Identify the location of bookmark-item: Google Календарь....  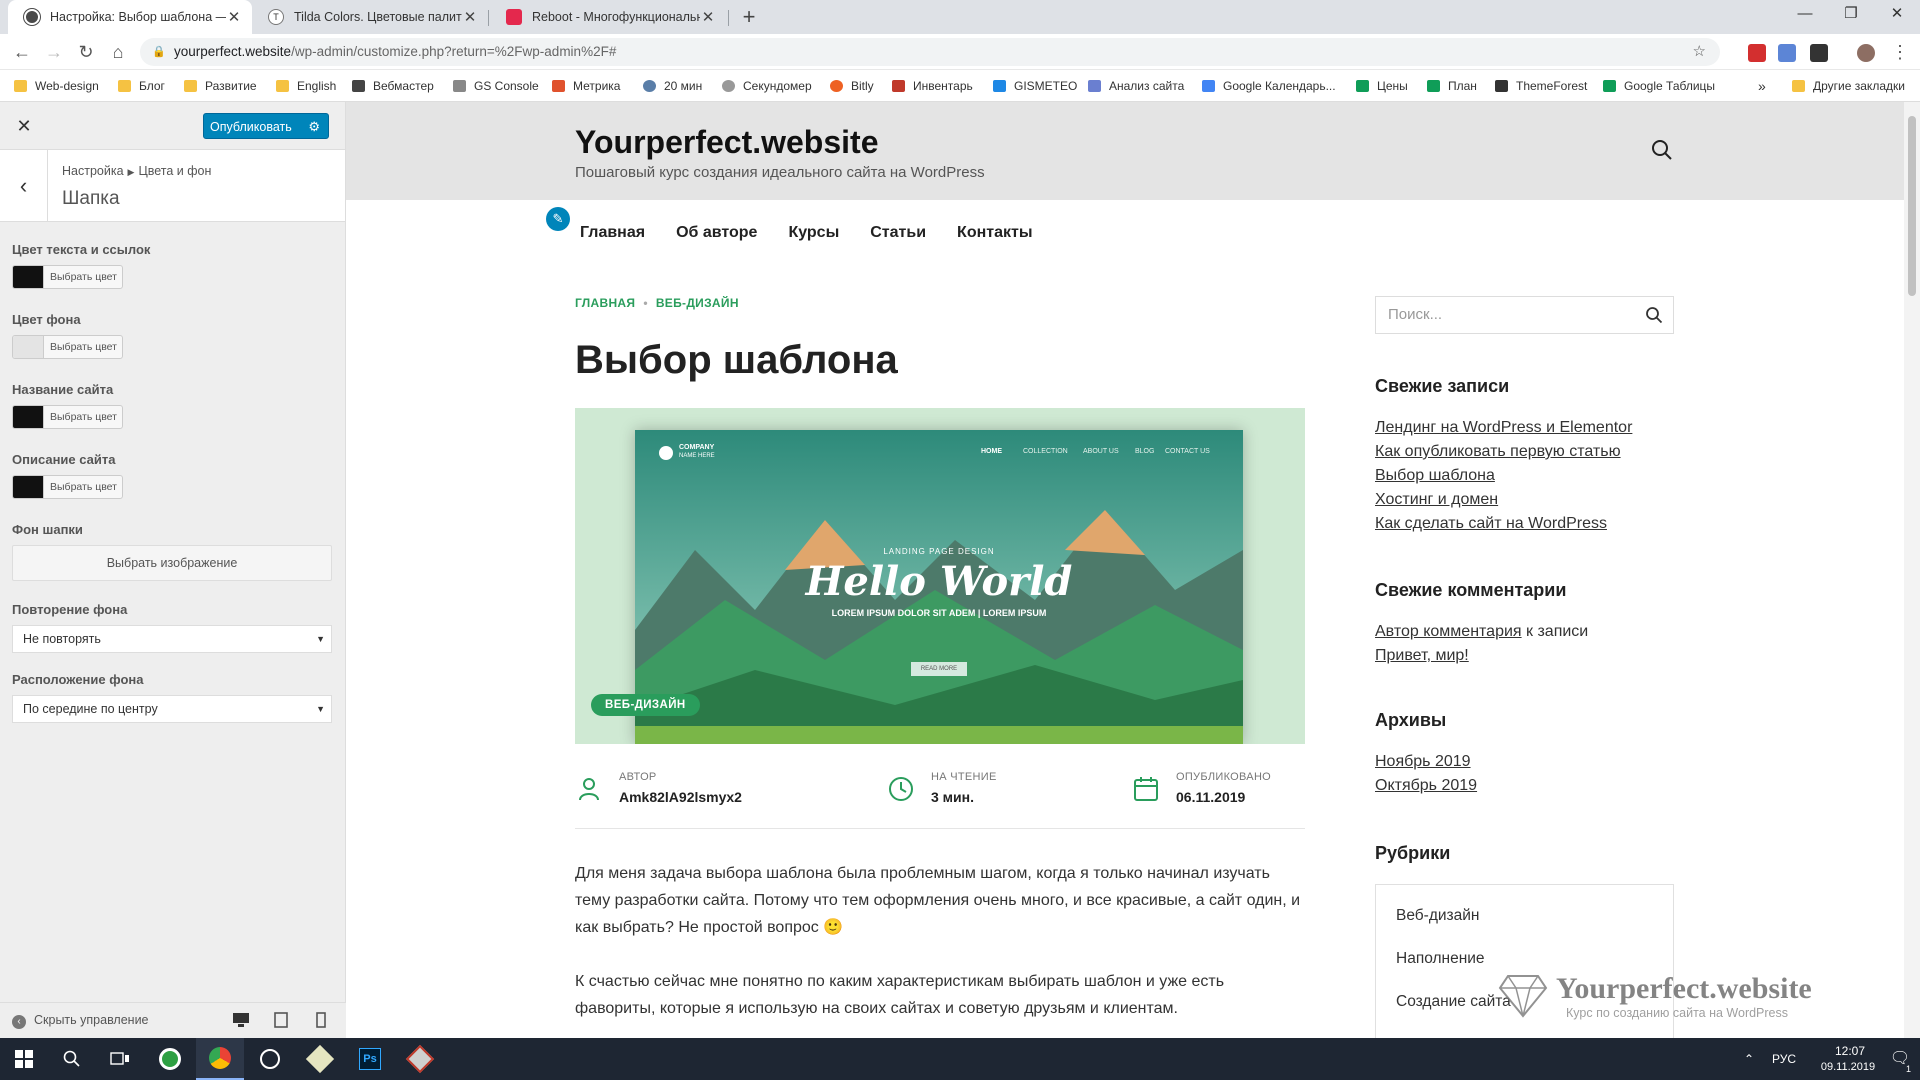
(1269, 86).